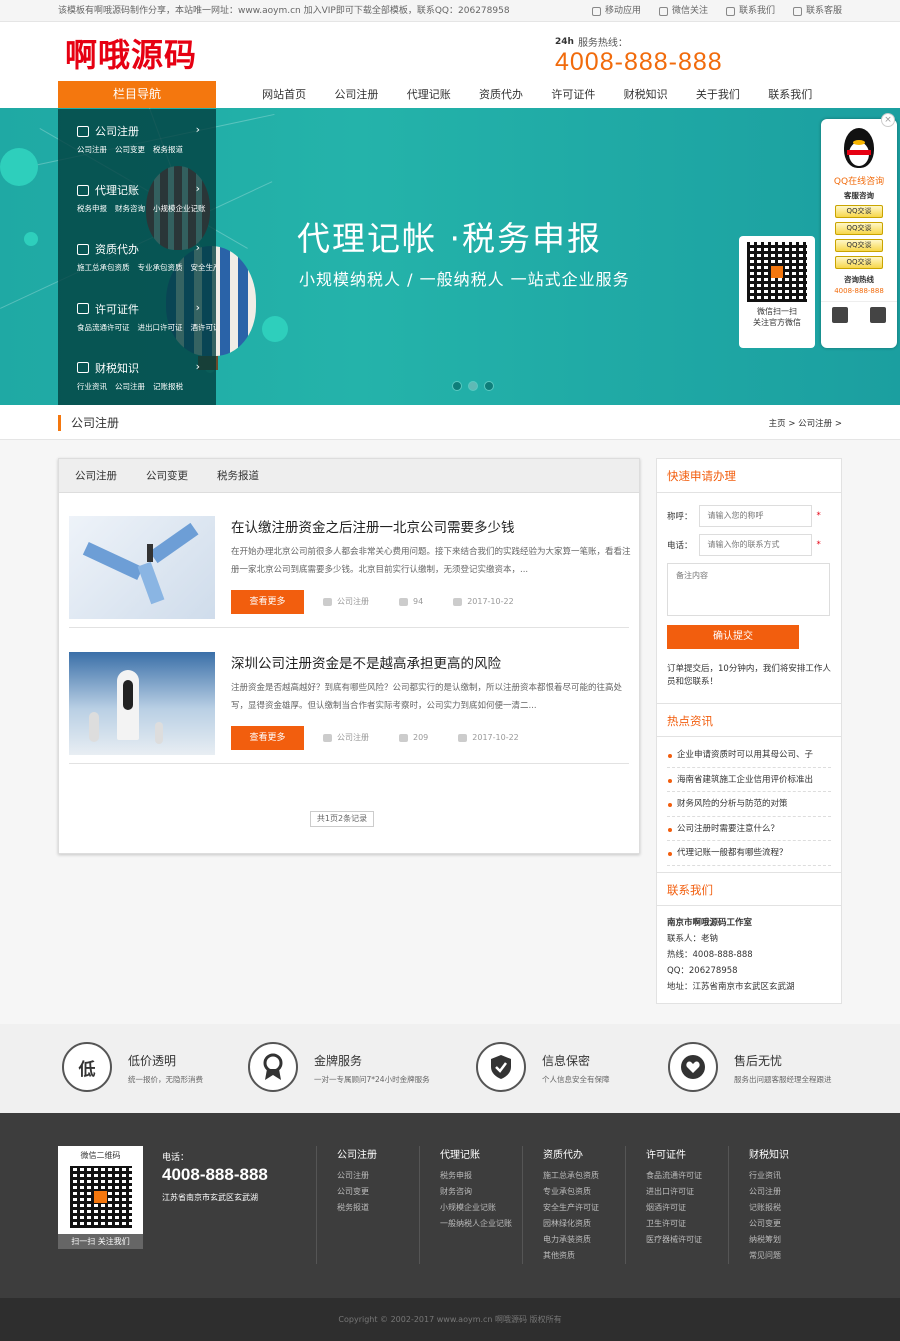 This screenshot has width=900, height=1341. Describe the element at coordinates (284, 94) in the screenshot. I see `nav-home: 网站首页` at that location.